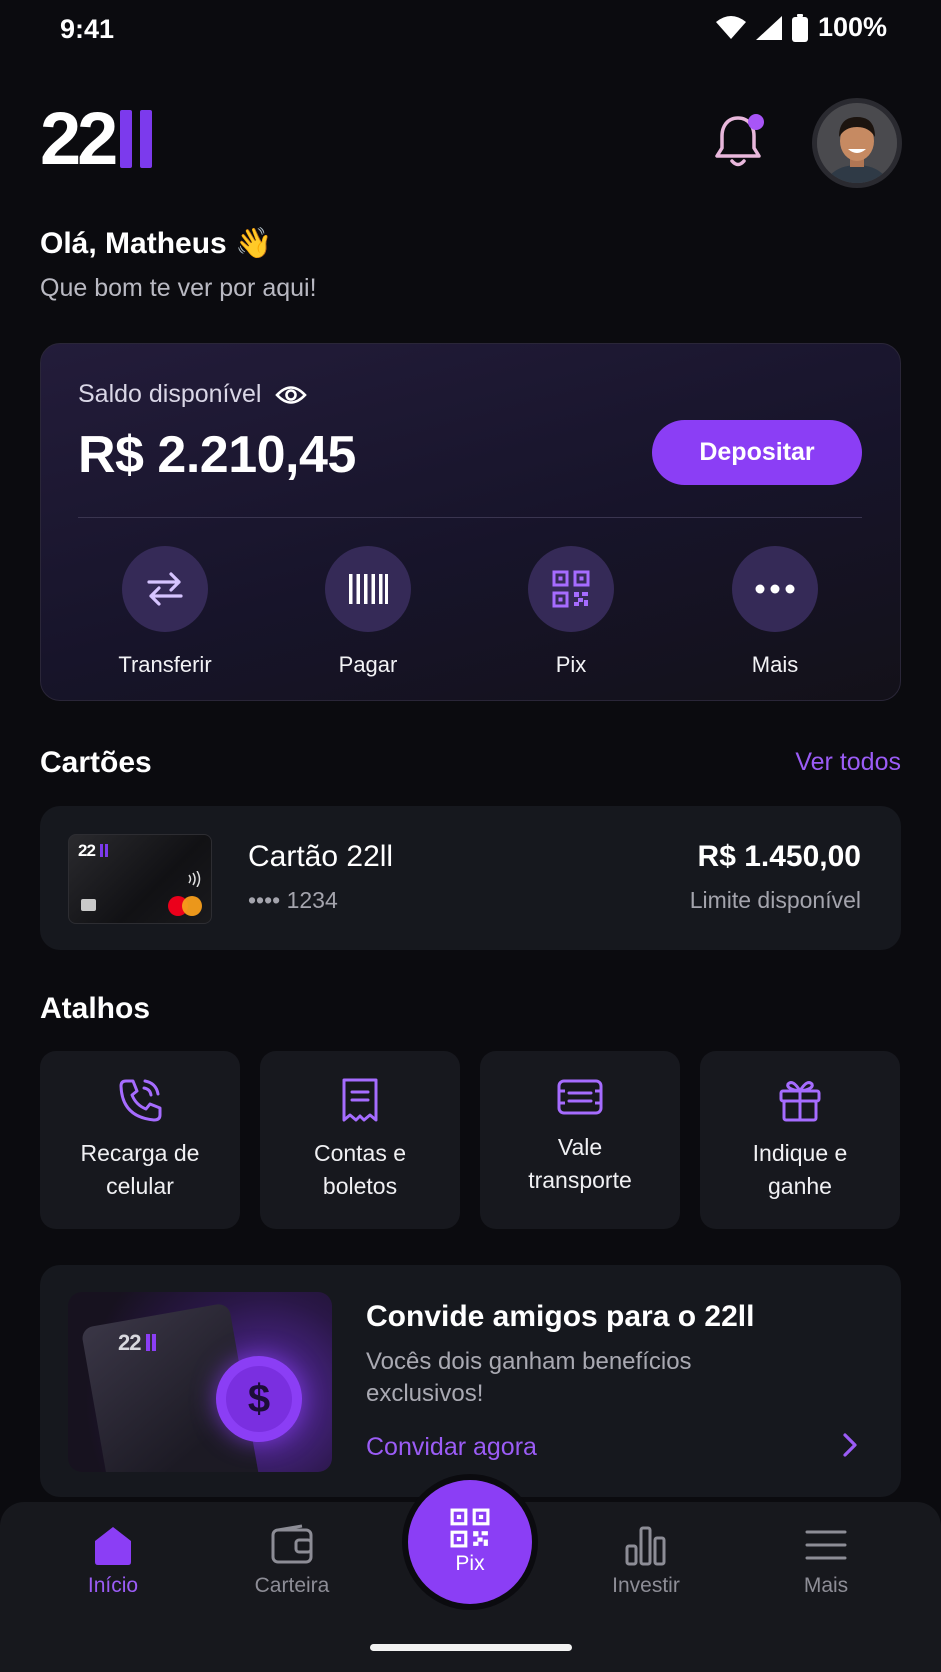 The width and height of the screenshot is (941, 1672). I want to click on greeting: Olá, Matheus 👋, so click(156, 243).